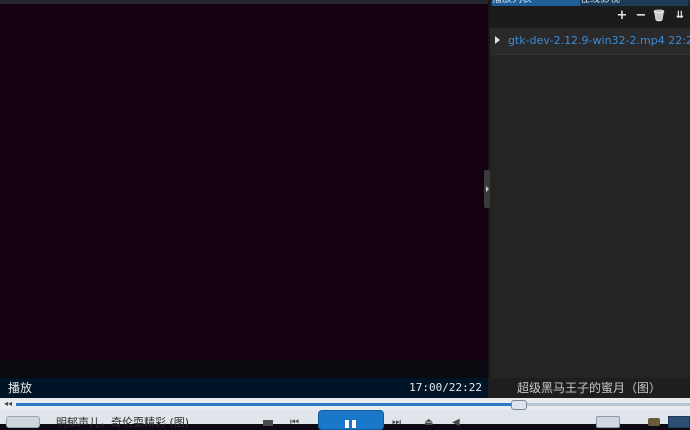  Describe the element at coordinates (347, 424) in the screenshot. I see `pause-icon` at that location.